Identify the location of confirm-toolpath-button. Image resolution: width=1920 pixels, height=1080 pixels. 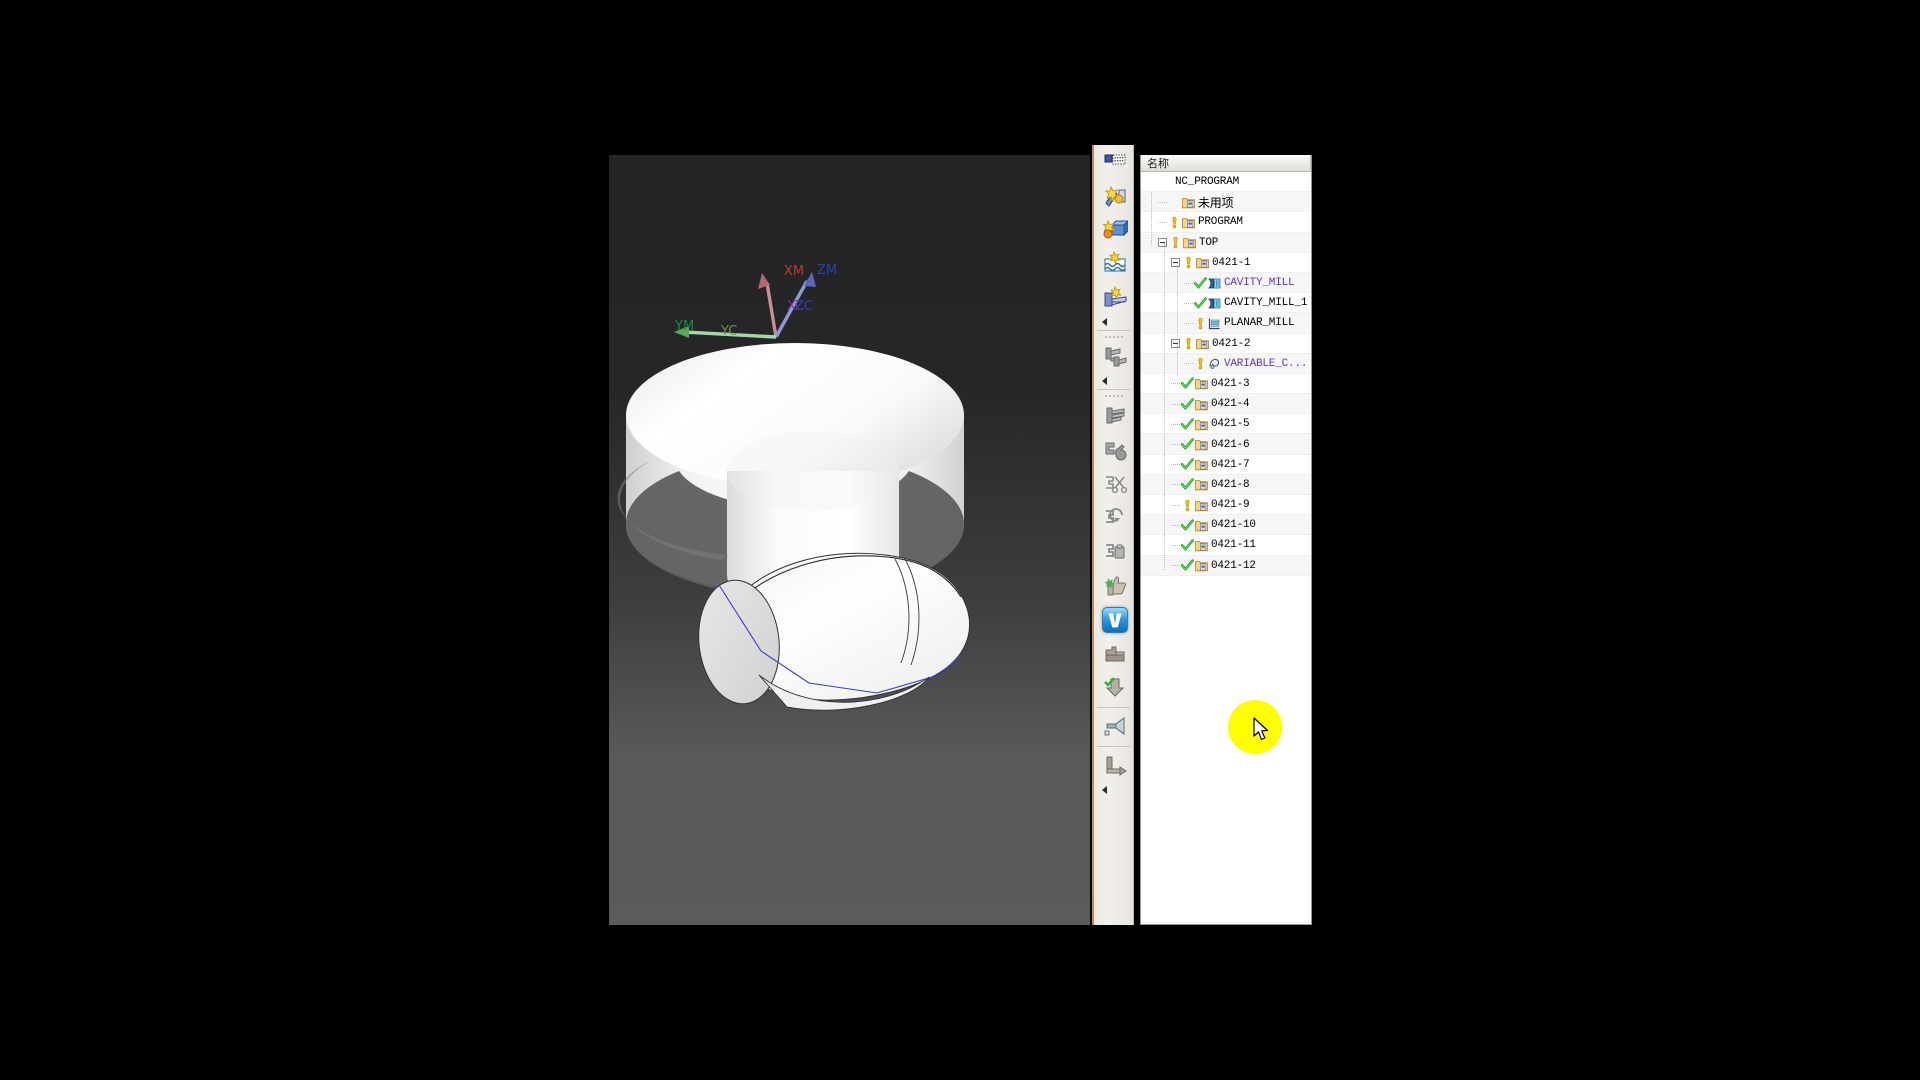
(1115, 688).